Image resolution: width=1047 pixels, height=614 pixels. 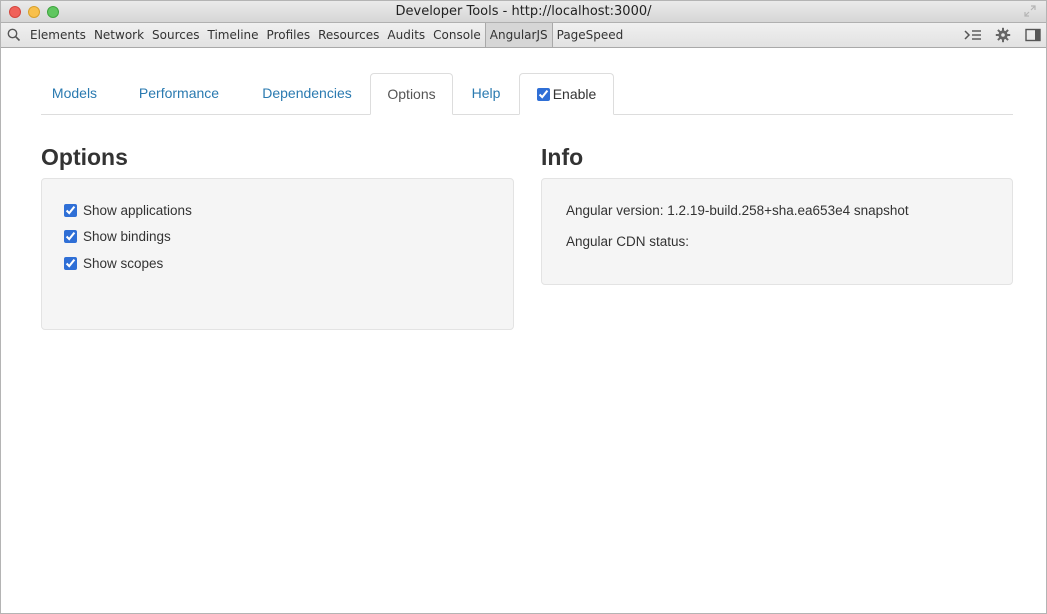 What do you see at coordinates (58, 35) in the screenshot?
I see `devtools-tab-elements: Elements` at bounding box center [58, 35].